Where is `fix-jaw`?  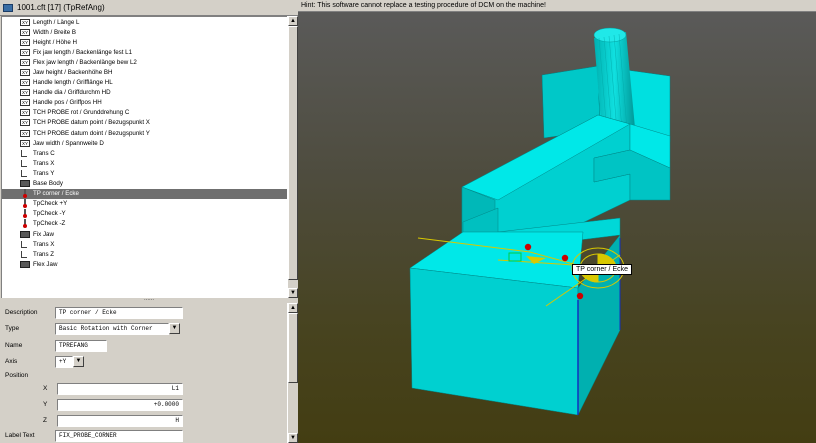
fix-jaw is located at coordinates (515, 323).